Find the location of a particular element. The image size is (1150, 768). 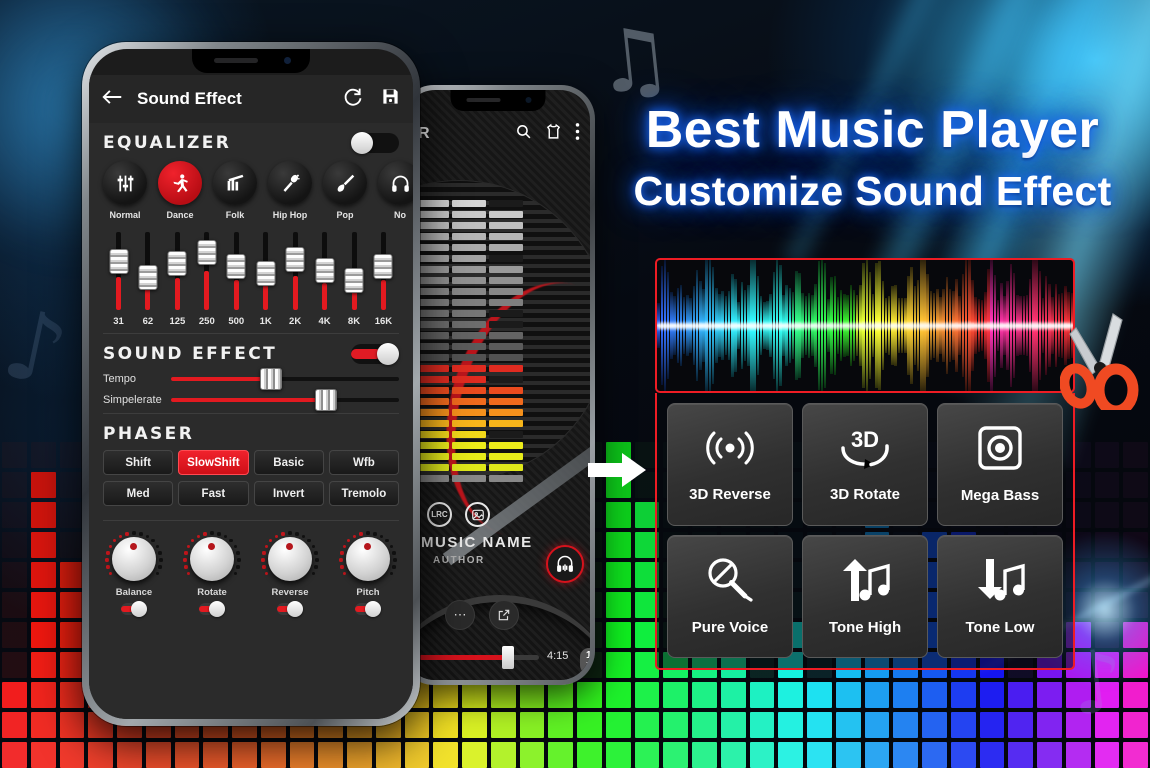

effect-tile-3d-reverse: 3D Reverse is located at coordinates (730, 464).